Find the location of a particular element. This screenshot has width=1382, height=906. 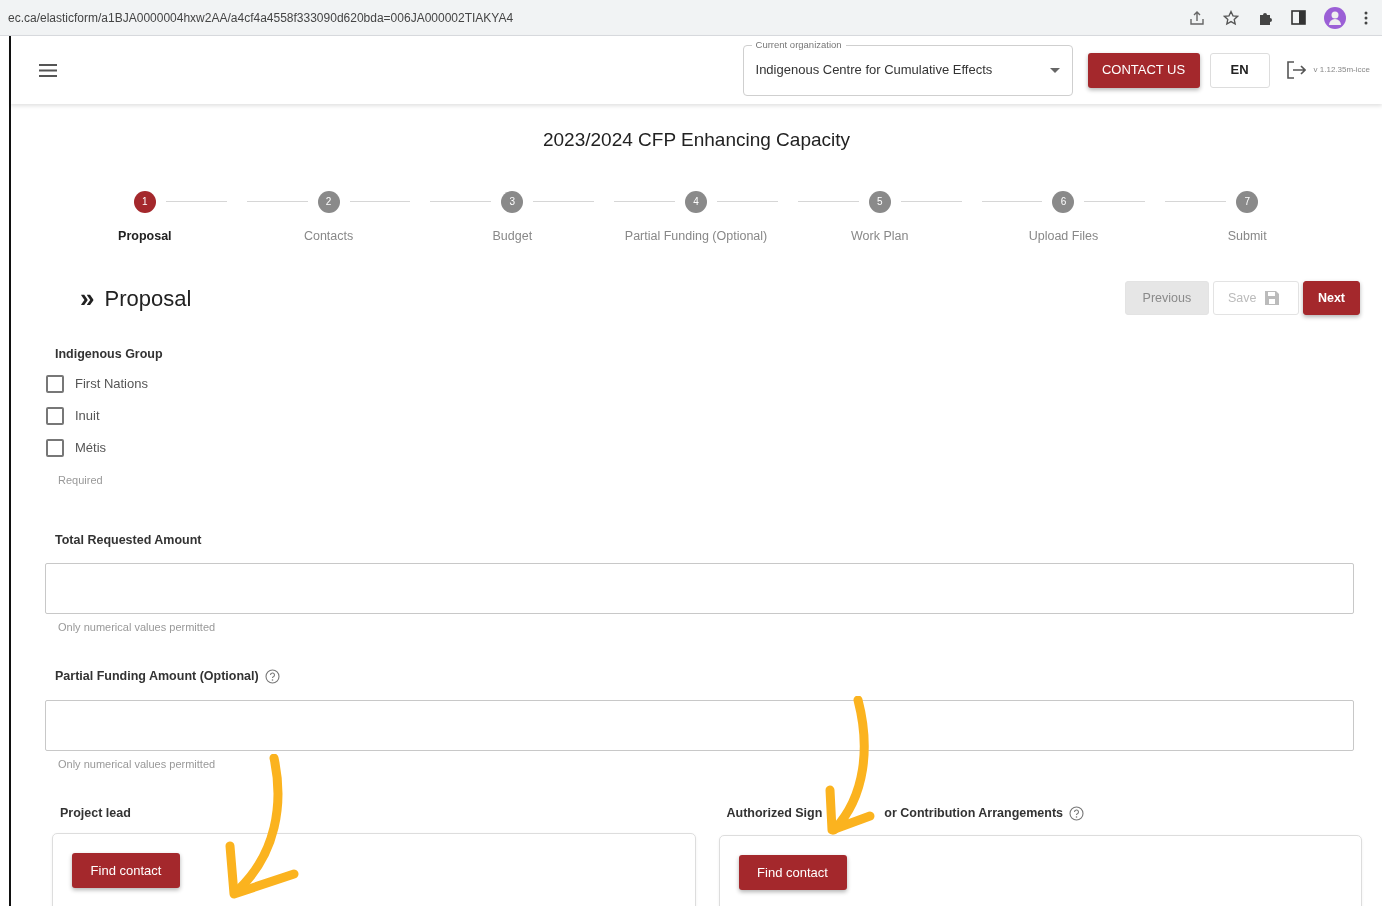

field-label: or Contribution Arrangements is located at coordinates (974, 813).